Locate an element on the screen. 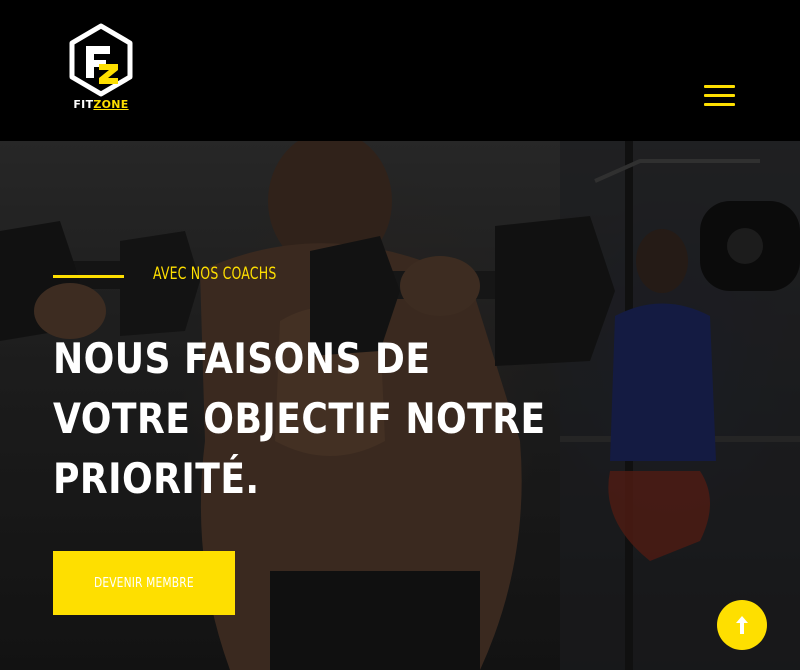  hamburger-menu-icon is located at coordinates (719, 96).